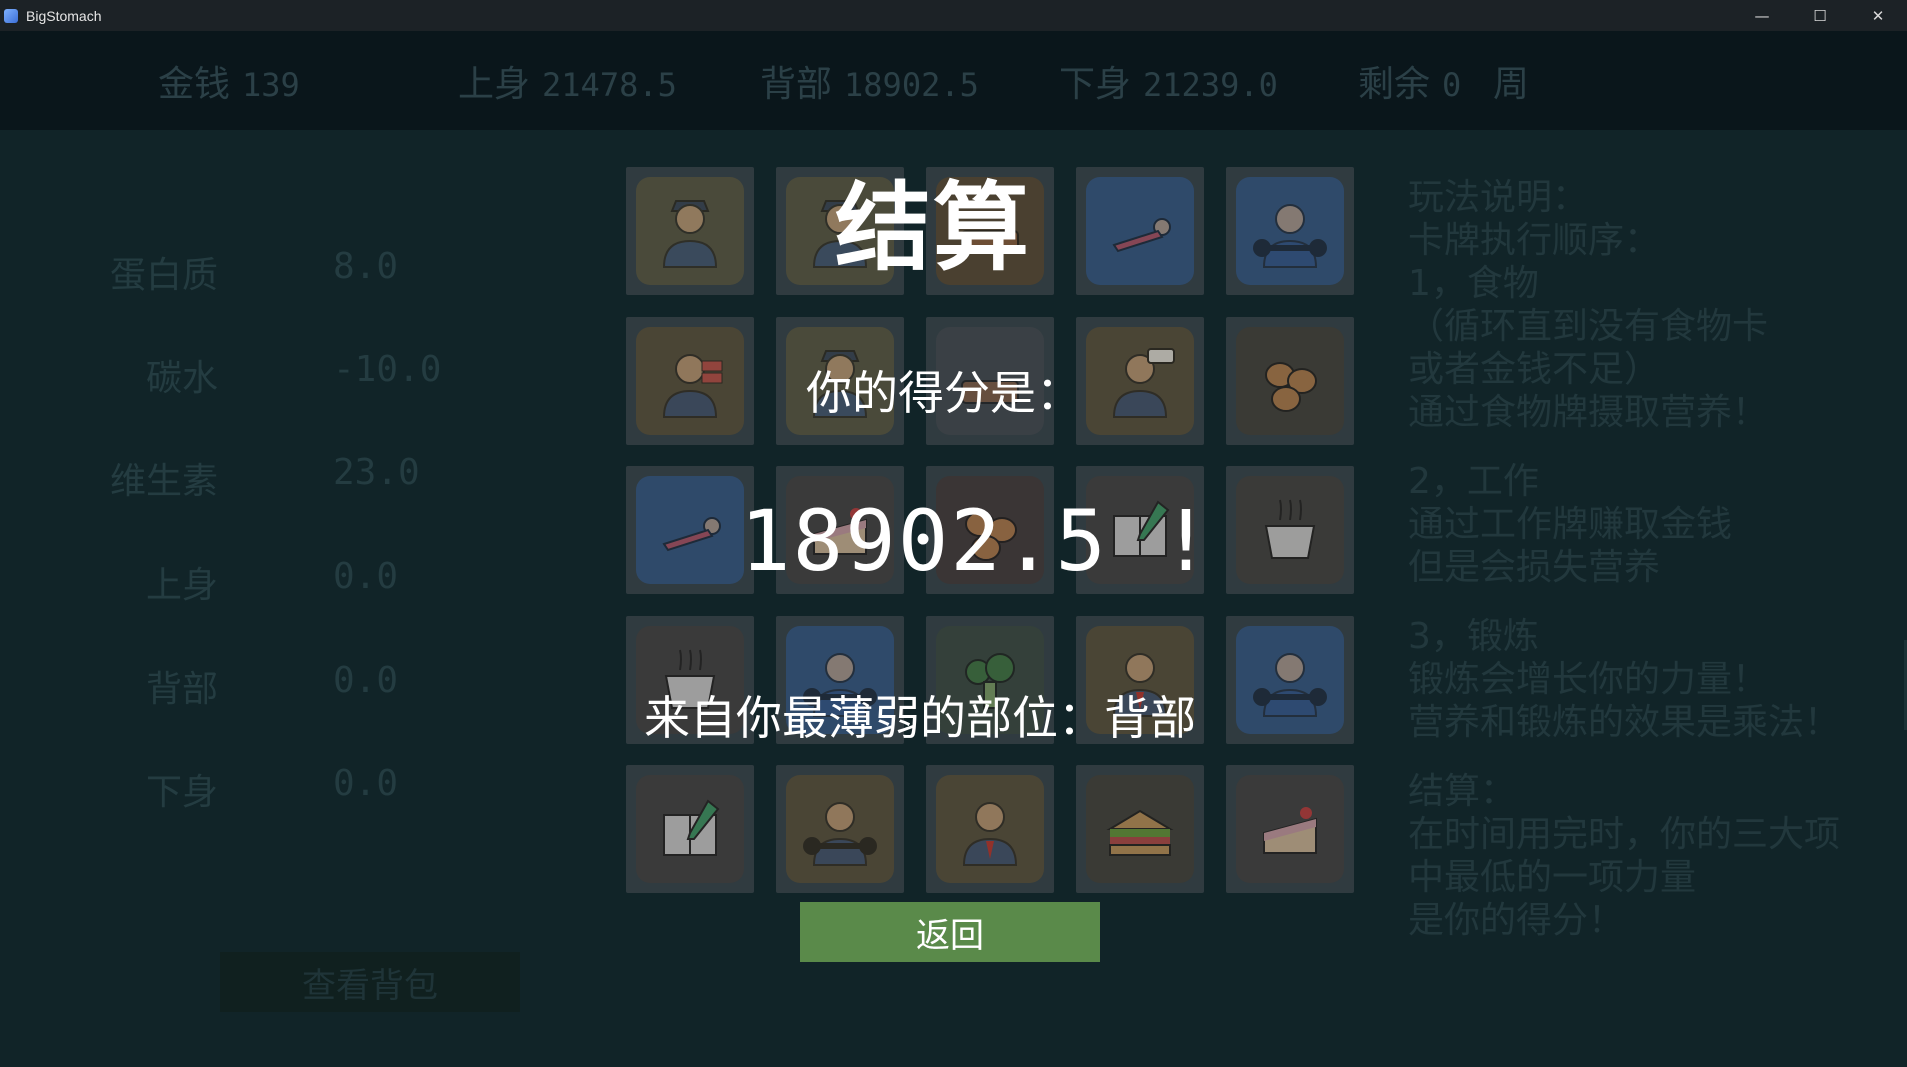 The width and height of the screenshot is (1907, 1067). Describe the element at coordinates (64, 15) in the screenshot. I see `window-title: BigStomach` at that location.